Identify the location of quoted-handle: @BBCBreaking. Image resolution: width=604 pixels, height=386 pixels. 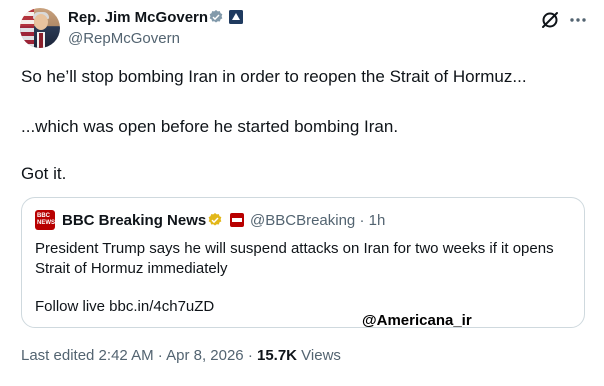
(302, 220).